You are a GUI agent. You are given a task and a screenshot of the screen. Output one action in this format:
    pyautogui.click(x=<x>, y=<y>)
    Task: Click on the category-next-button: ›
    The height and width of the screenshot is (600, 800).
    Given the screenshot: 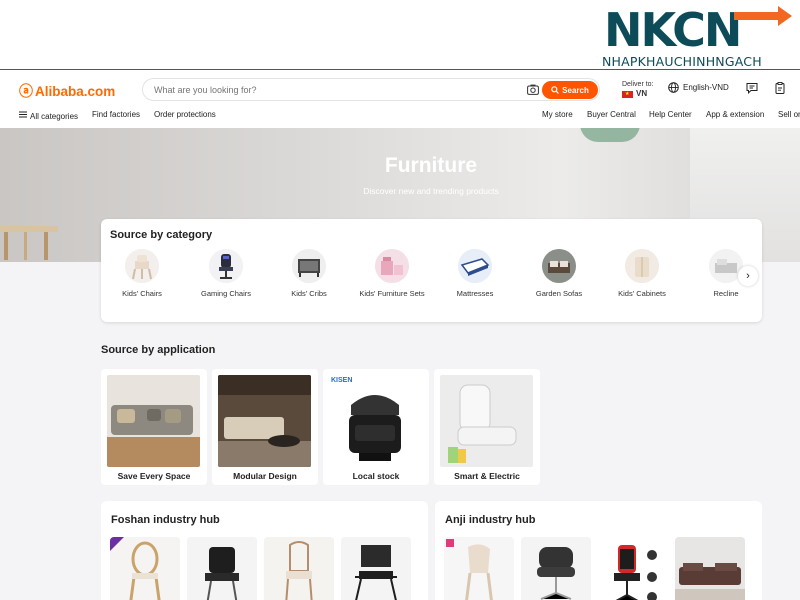 What is the action you would take?
    pyautogui.click(x=748, y=276)
    